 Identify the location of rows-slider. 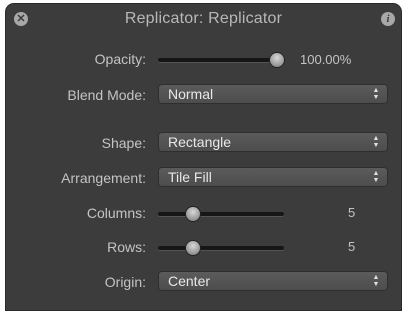
(221, 248).